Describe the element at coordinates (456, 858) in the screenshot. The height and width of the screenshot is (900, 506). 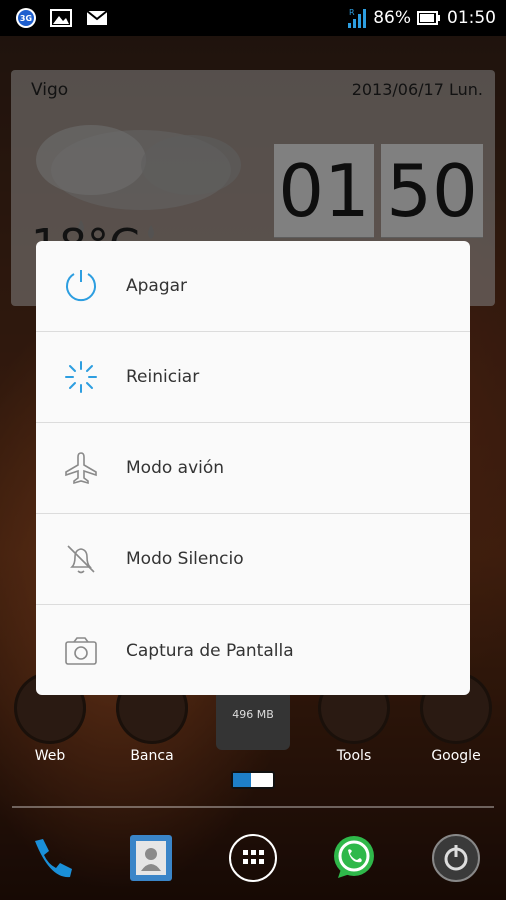
I see `power-widget-icon` at that location.